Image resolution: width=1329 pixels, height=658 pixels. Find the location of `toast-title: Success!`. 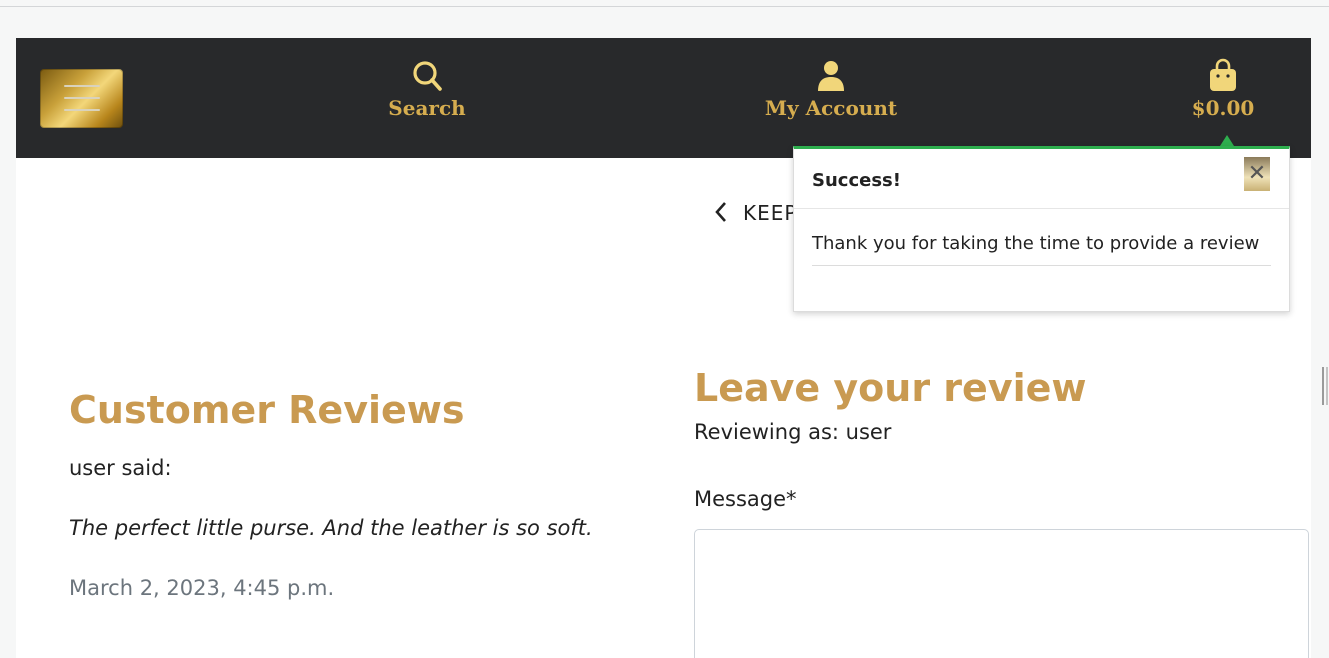

toast-title: Success! is located at coordinates (856, 180).